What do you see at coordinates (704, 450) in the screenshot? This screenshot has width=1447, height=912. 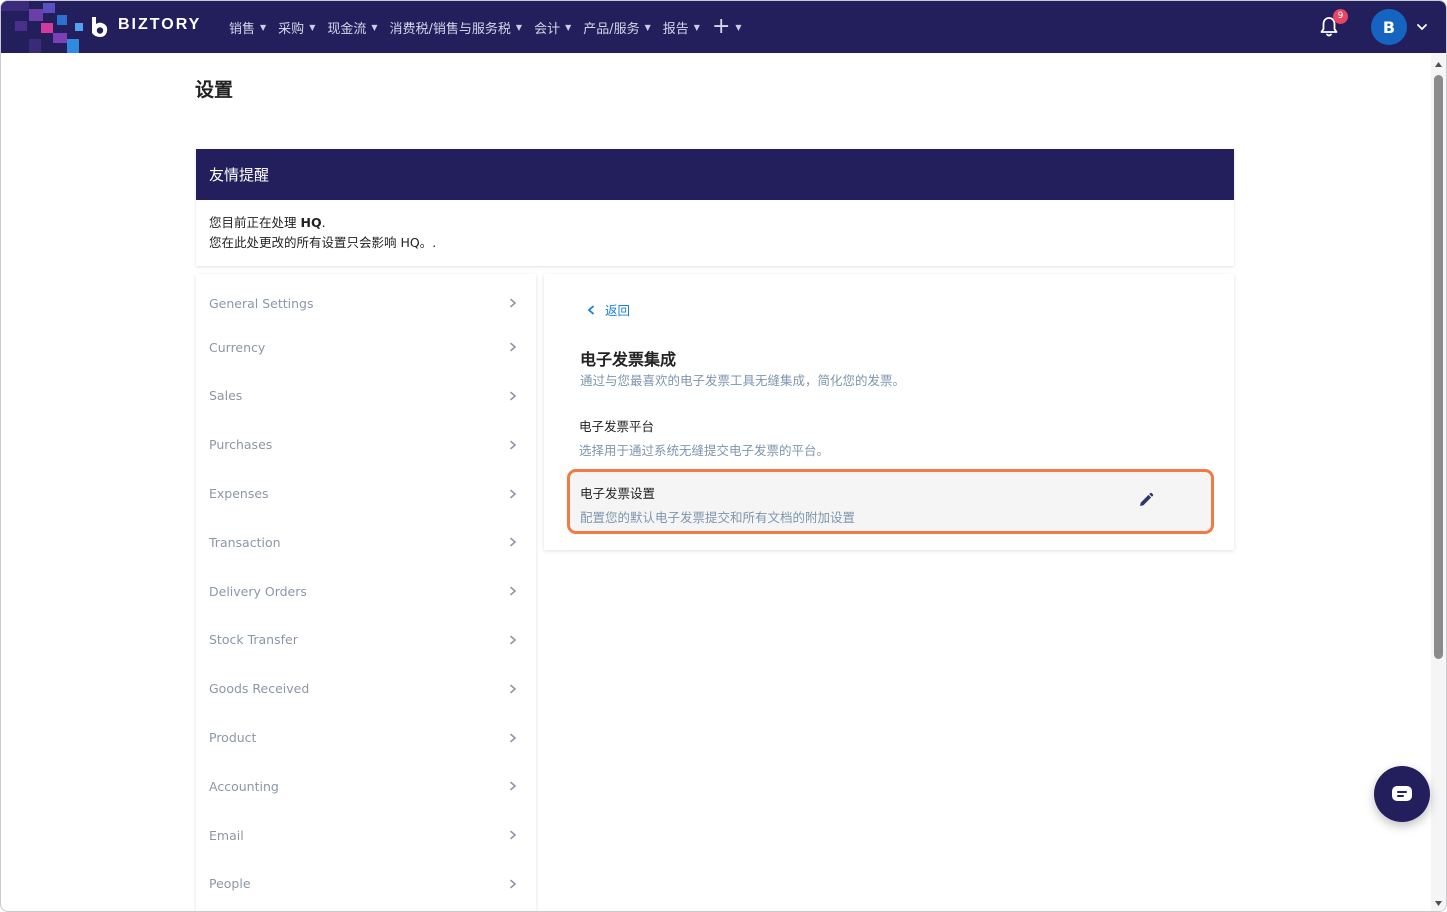 I see `row-description: 选择用于通过系统无缝提交电子发票的平台。` at bounding box center [704, 450].